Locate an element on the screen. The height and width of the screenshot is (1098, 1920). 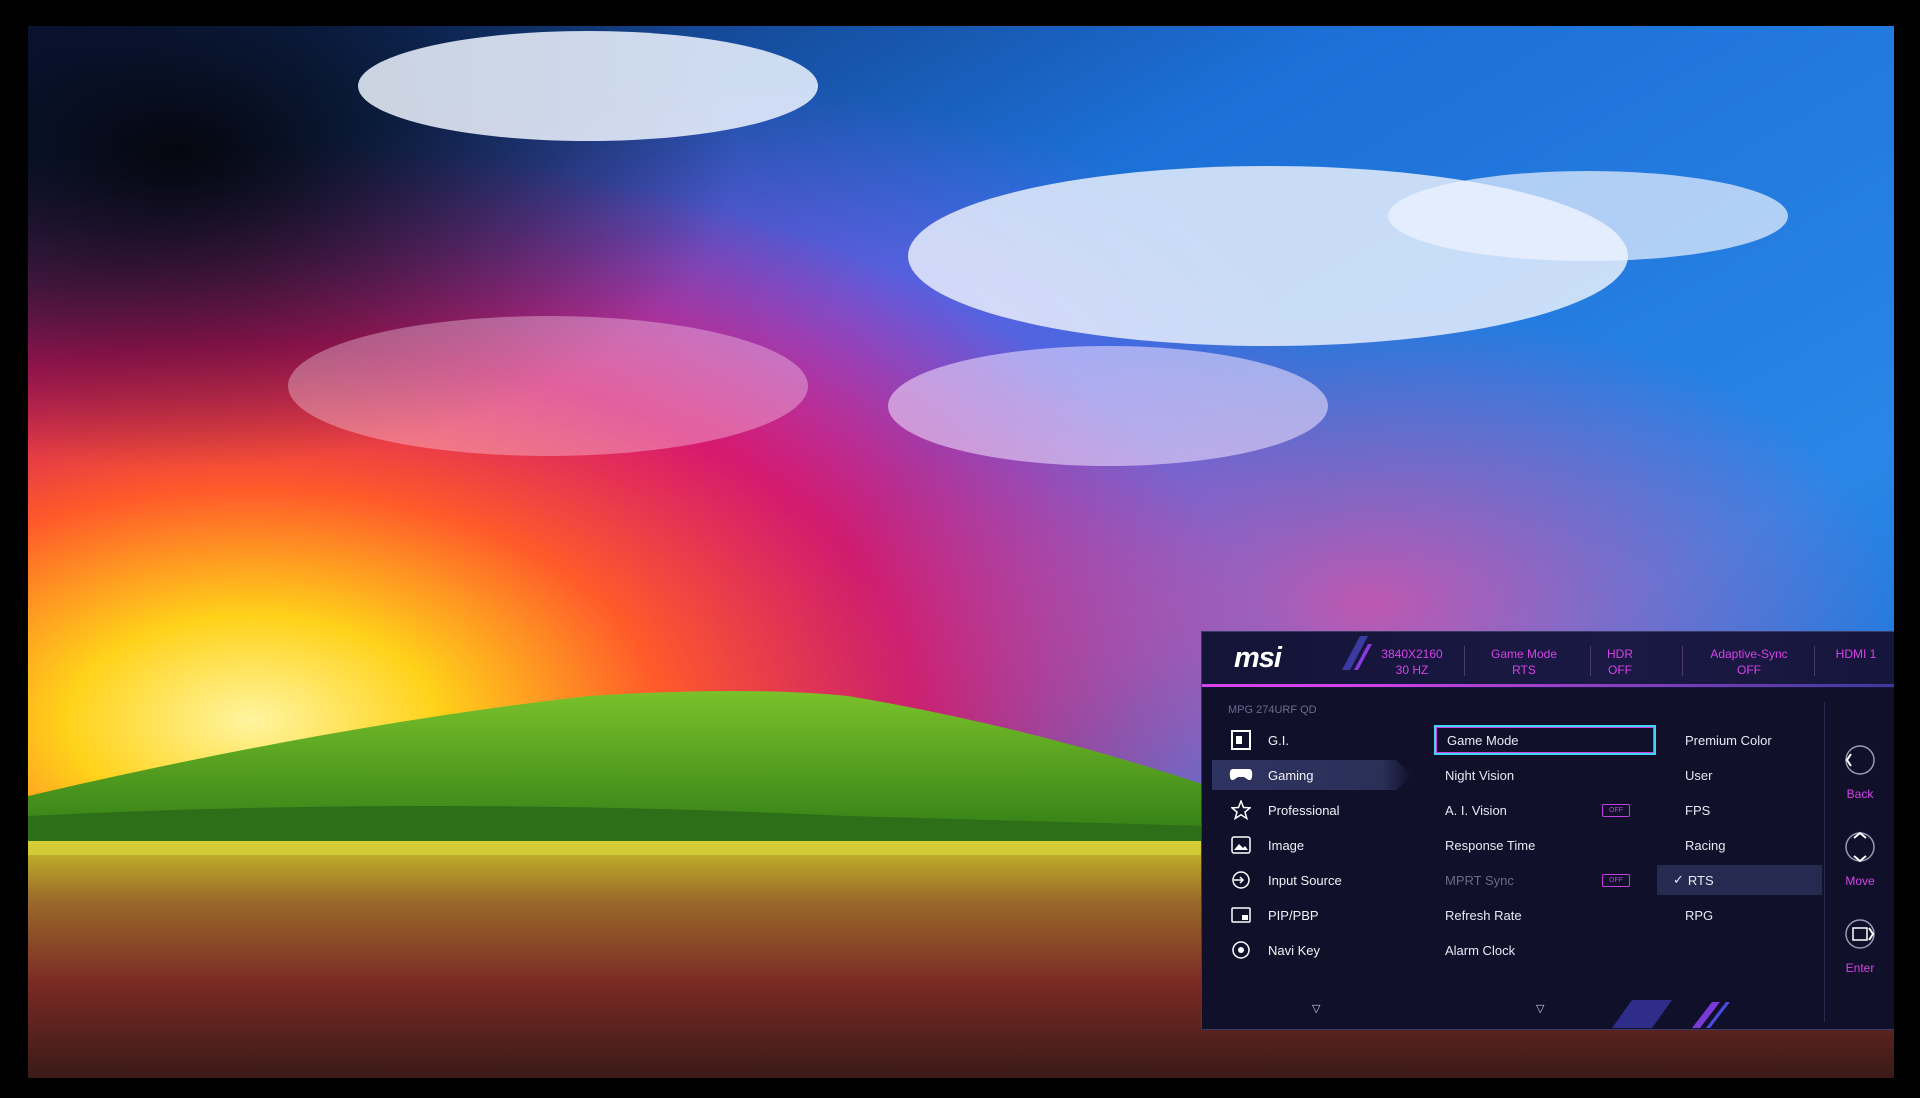
ai-vision-toggle: OFF is located at coordinates (1616, 810).